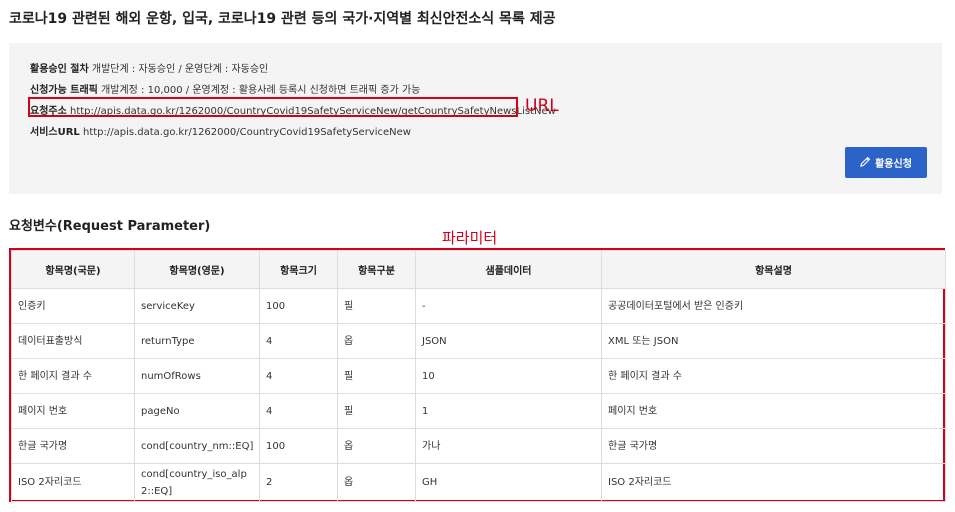 This screenshot has height=512, width=955. I want to click on cell-sample: 가나, so click(508, 446).